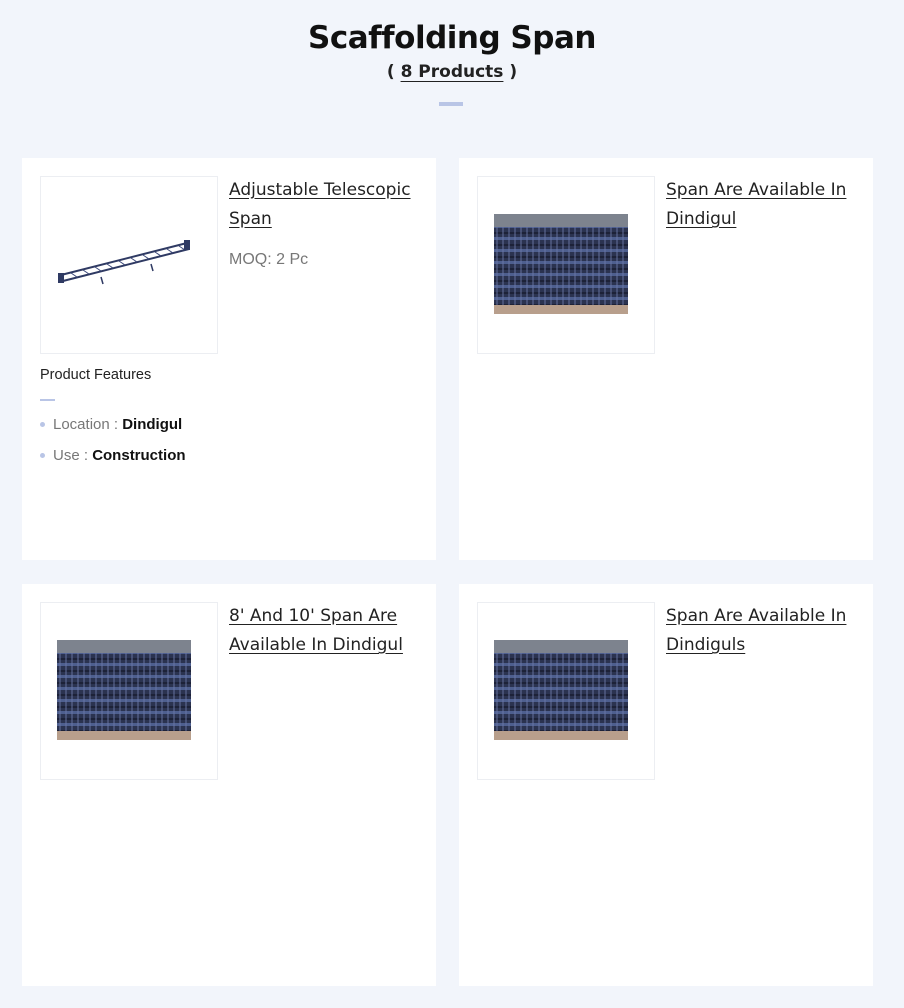 The width and height of the screenshot is (904, 1008). I want to click on product-features-label: Product Features, so click(96, 375).